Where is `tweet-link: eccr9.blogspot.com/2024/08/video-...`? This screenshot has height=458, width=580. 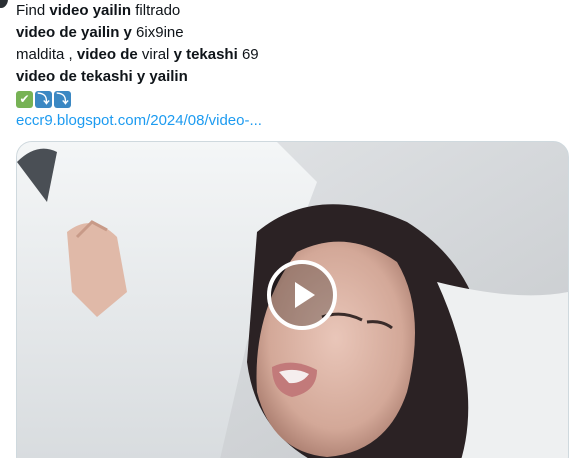 tweet-link: eccr9.blogspot.com/2024/08/video-... is located at coordinates (139, 120).